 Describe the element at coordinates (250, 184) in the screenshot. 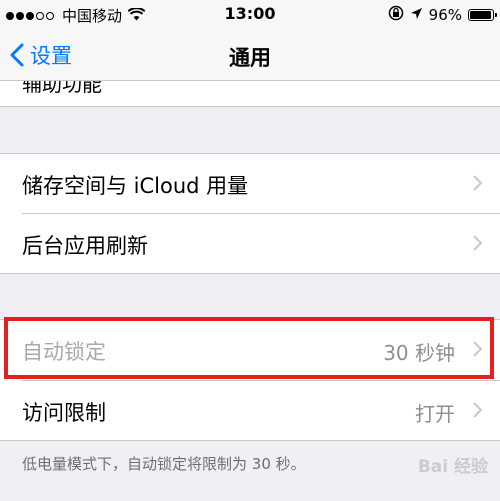

I see `storage-icloud-usage-row: 储存空间与 iCloud 用量` at that location.